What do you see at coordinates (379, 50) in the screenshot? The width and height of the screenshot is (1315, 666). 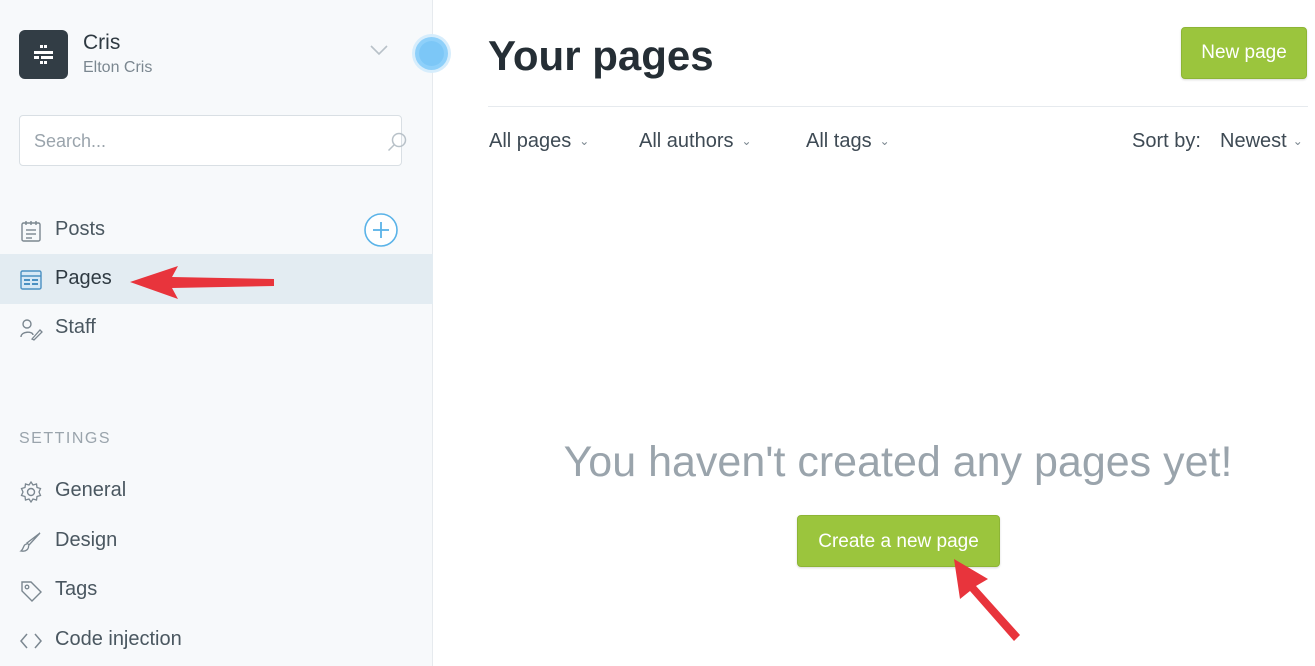 I see `chevron-down-icon` at bounding box center [379, 50].